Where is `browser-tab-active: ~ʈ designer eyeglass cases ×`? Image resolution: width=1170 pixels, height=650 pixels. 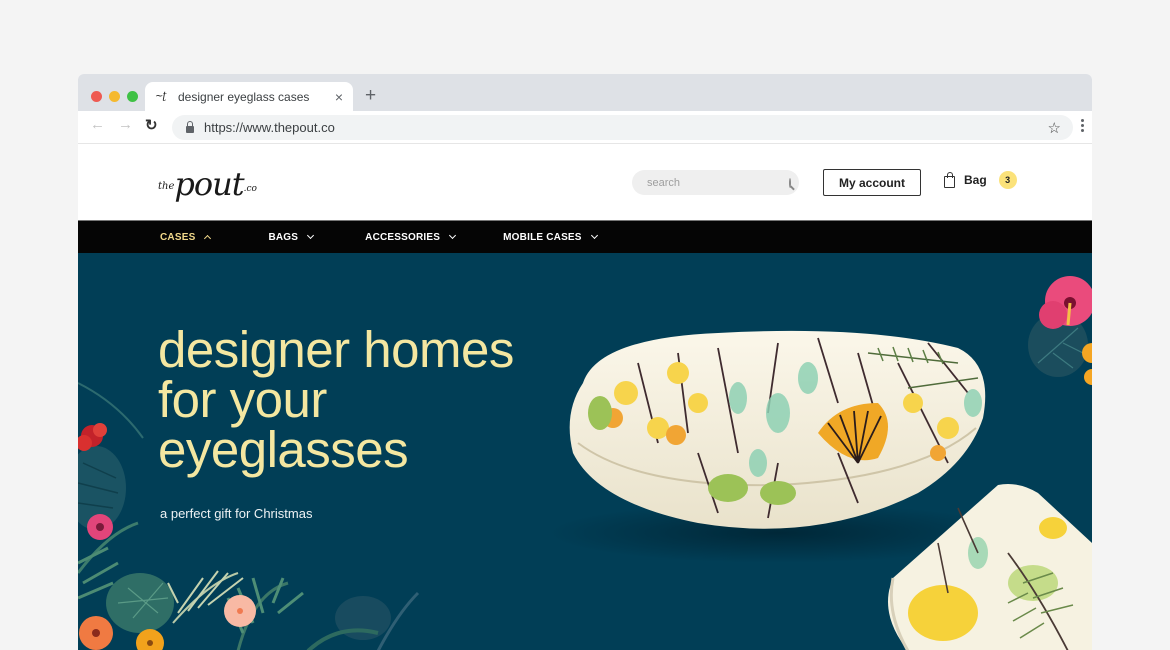 browser-tab-active: ~ʈ designer eyeglass cases × is located at coordinates (249, 96).